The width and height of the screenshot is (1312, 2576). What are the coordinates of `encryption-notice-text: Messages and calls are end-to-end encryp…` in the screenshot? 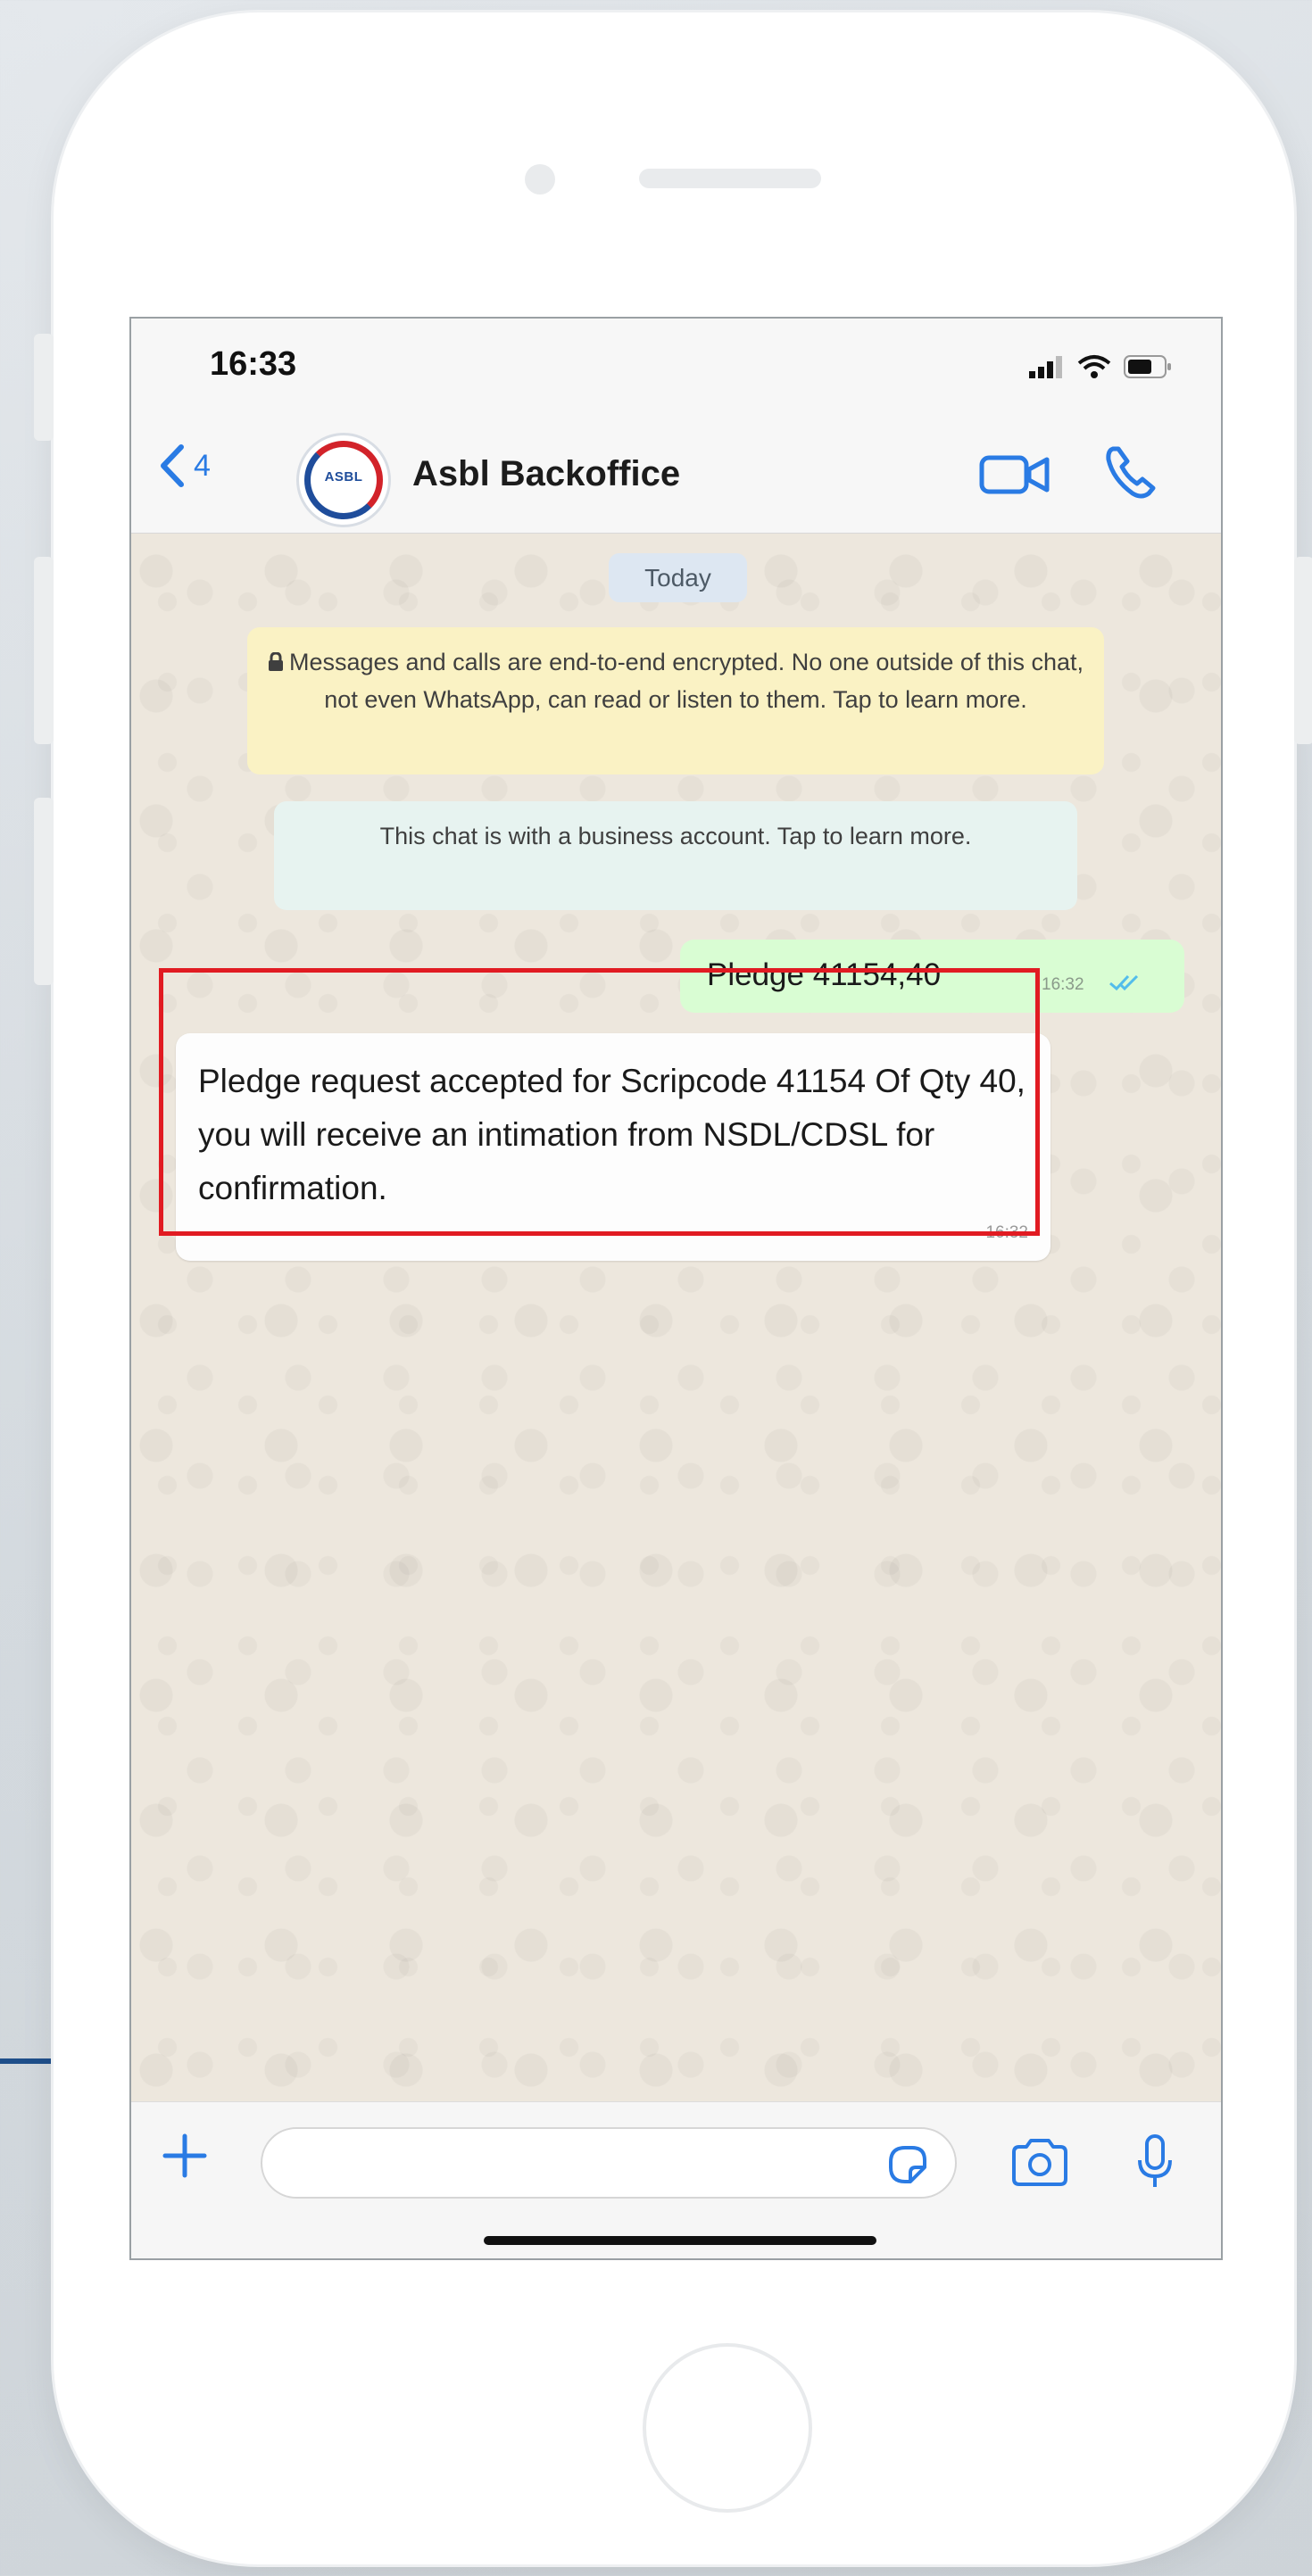 It's located at (686, 681).